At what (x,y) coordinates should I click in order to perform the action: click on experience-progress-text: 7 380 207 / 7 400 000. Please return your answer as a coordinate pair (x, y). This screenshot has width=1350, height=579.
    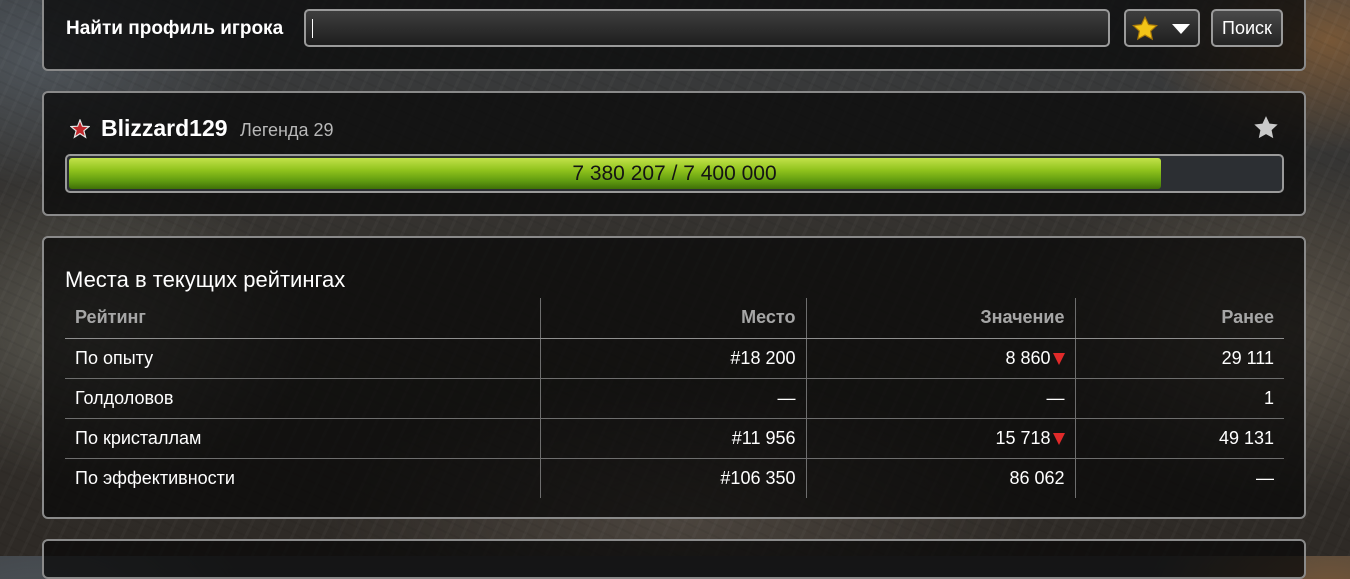
    Looking at the image, I should click on (674, 173).